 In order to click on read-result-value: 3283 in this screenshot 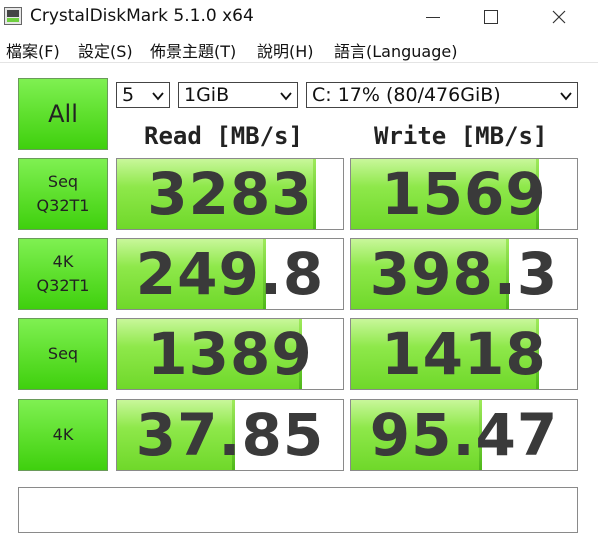, I will do `click(230, 194)`.